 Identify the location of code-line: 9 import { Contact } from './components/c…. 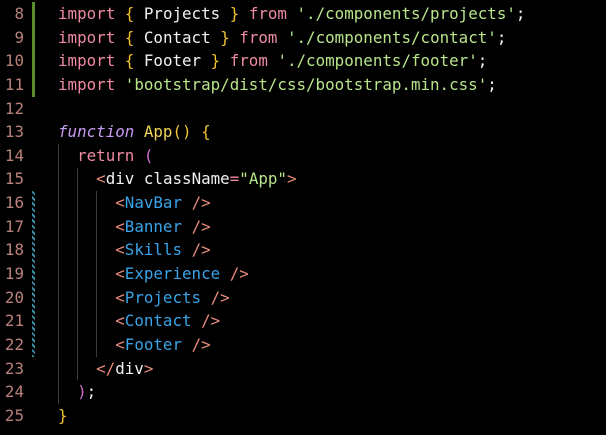
(303, 38).